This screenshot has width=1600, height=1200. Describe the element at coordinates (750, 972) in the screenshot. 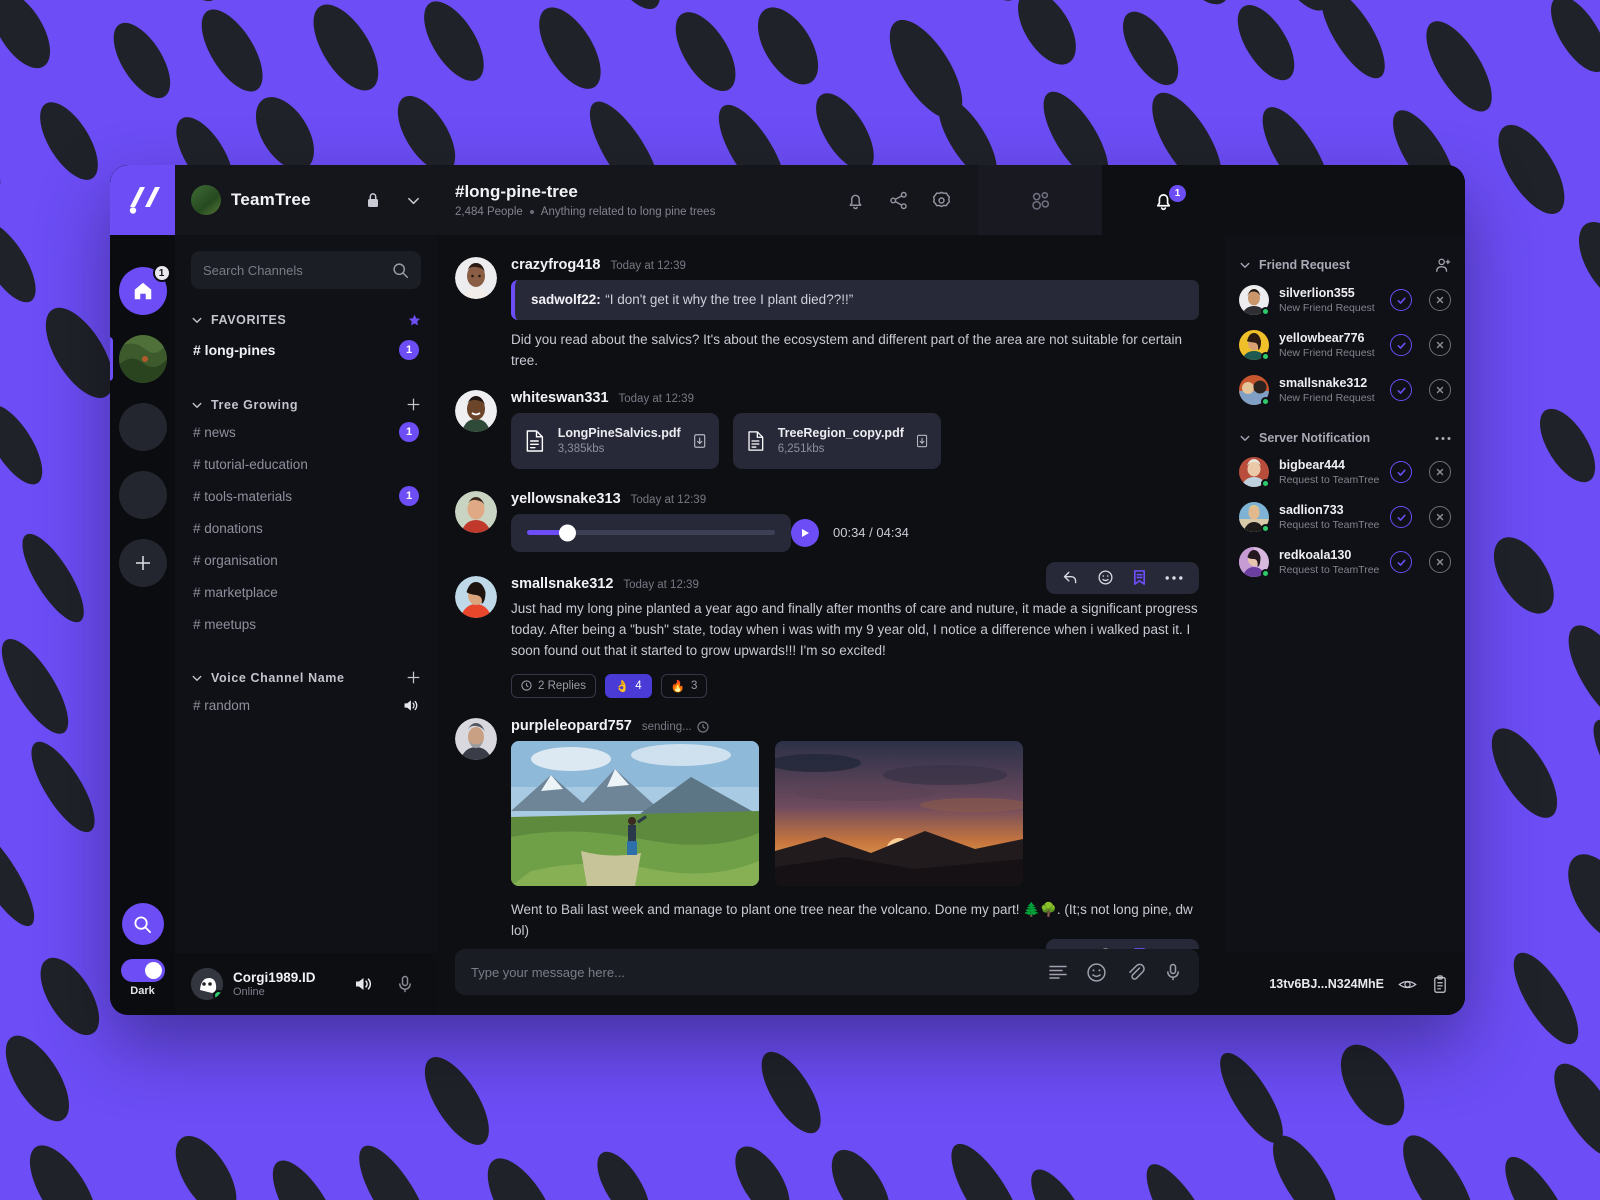

I see `message-input` at that location.